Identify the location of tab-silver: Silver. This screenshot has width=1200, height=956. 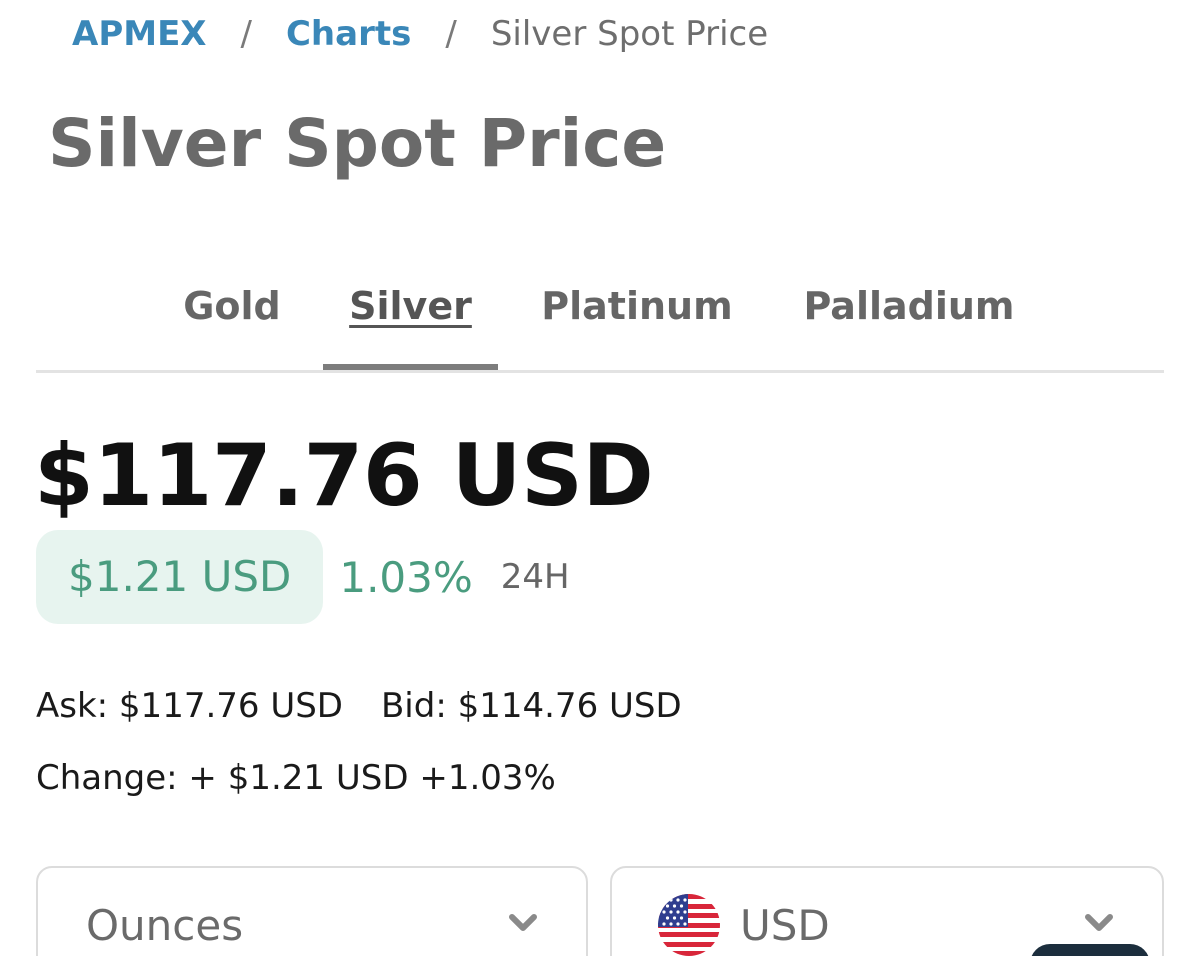
(410, 323).